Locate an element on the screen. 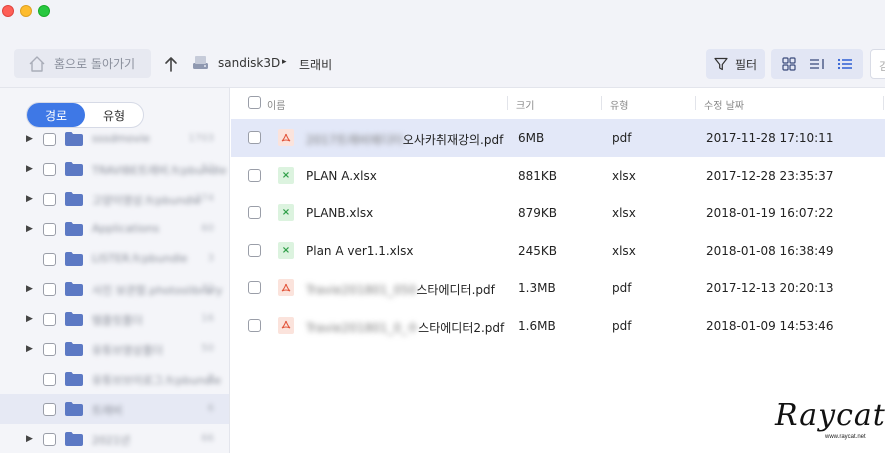 The image size is (885, 453). sidebar-folder-item: ▶ 고양이영상.fcpbundle 374 is located at coordinates (114, 199).